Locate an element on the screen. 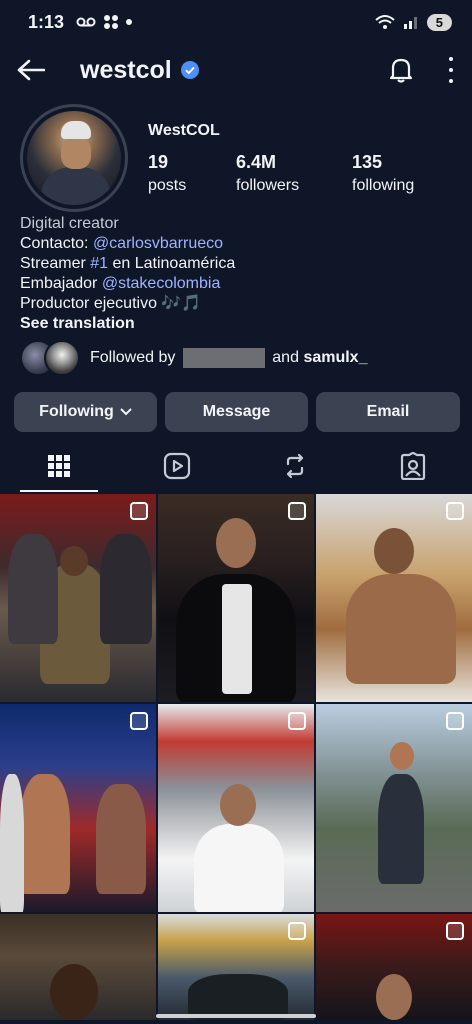  followed-by-prefix: Followed by is located at coordinates (133, 358).